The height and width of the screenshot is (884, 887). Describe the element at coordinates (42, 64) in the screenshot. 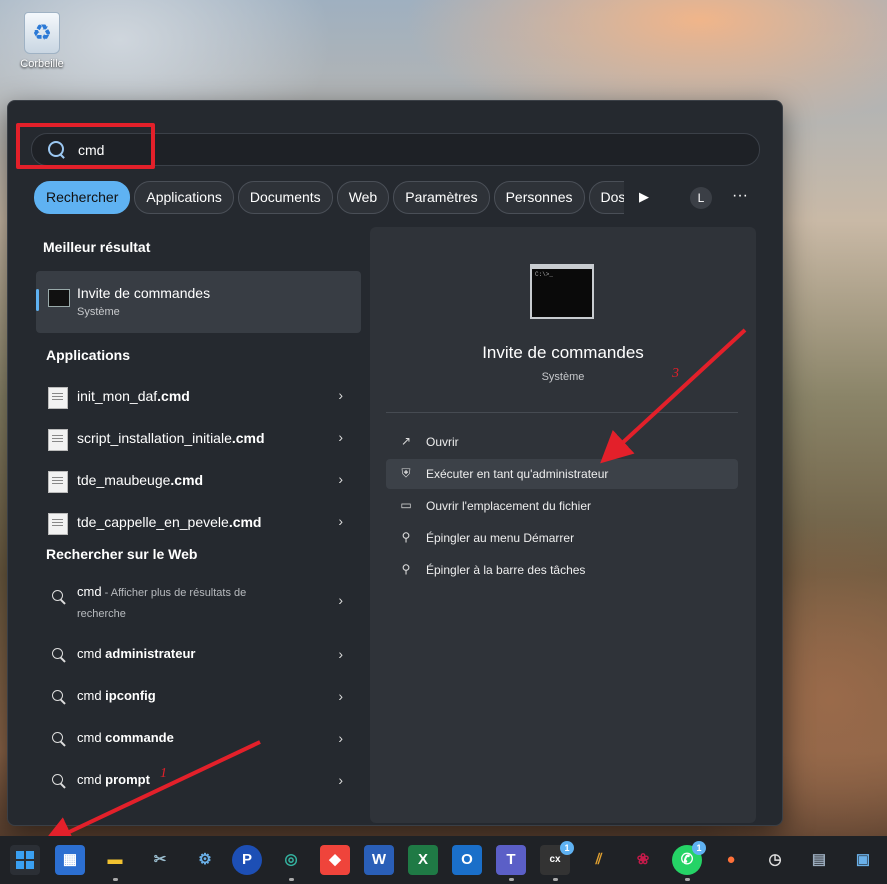

I see `recycle-bin-label: Corbeille` at that location.